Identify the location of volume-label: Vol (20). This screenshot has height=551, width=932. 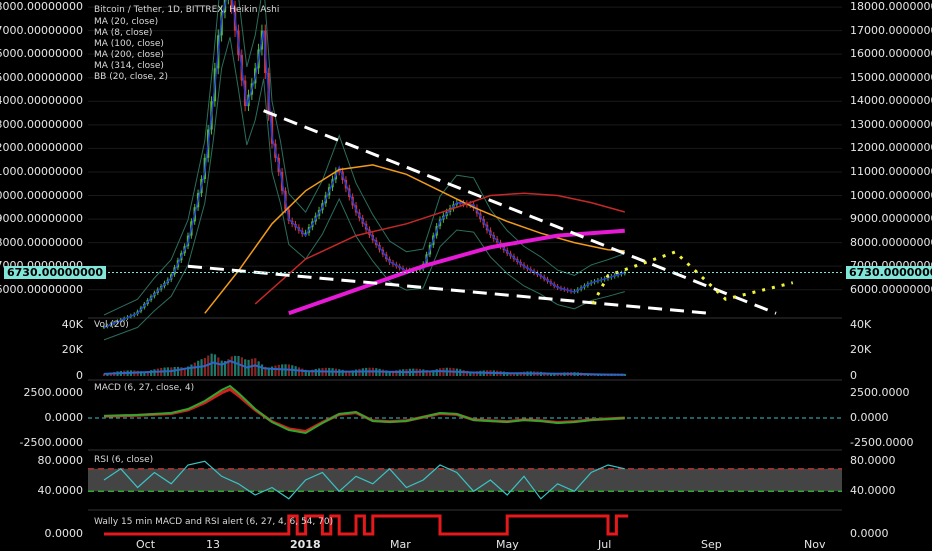
(111, 325).